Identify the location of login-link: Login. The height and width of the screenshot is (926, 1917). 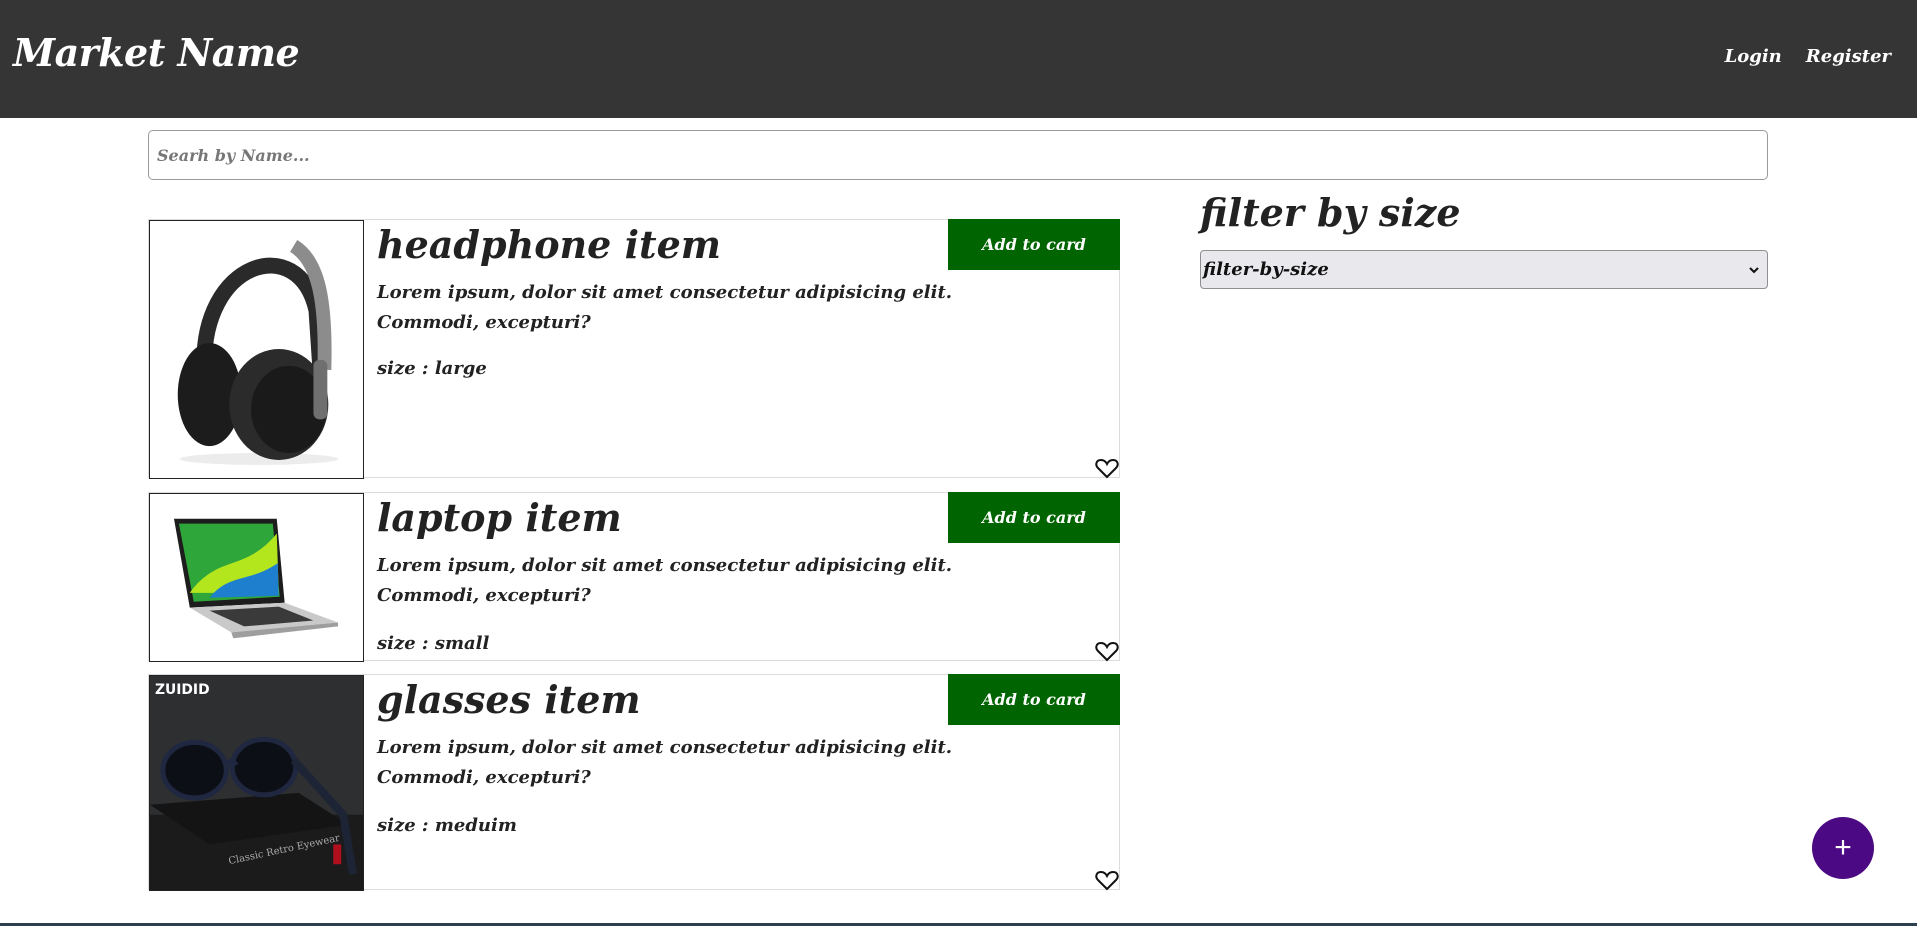
(1753, 56).